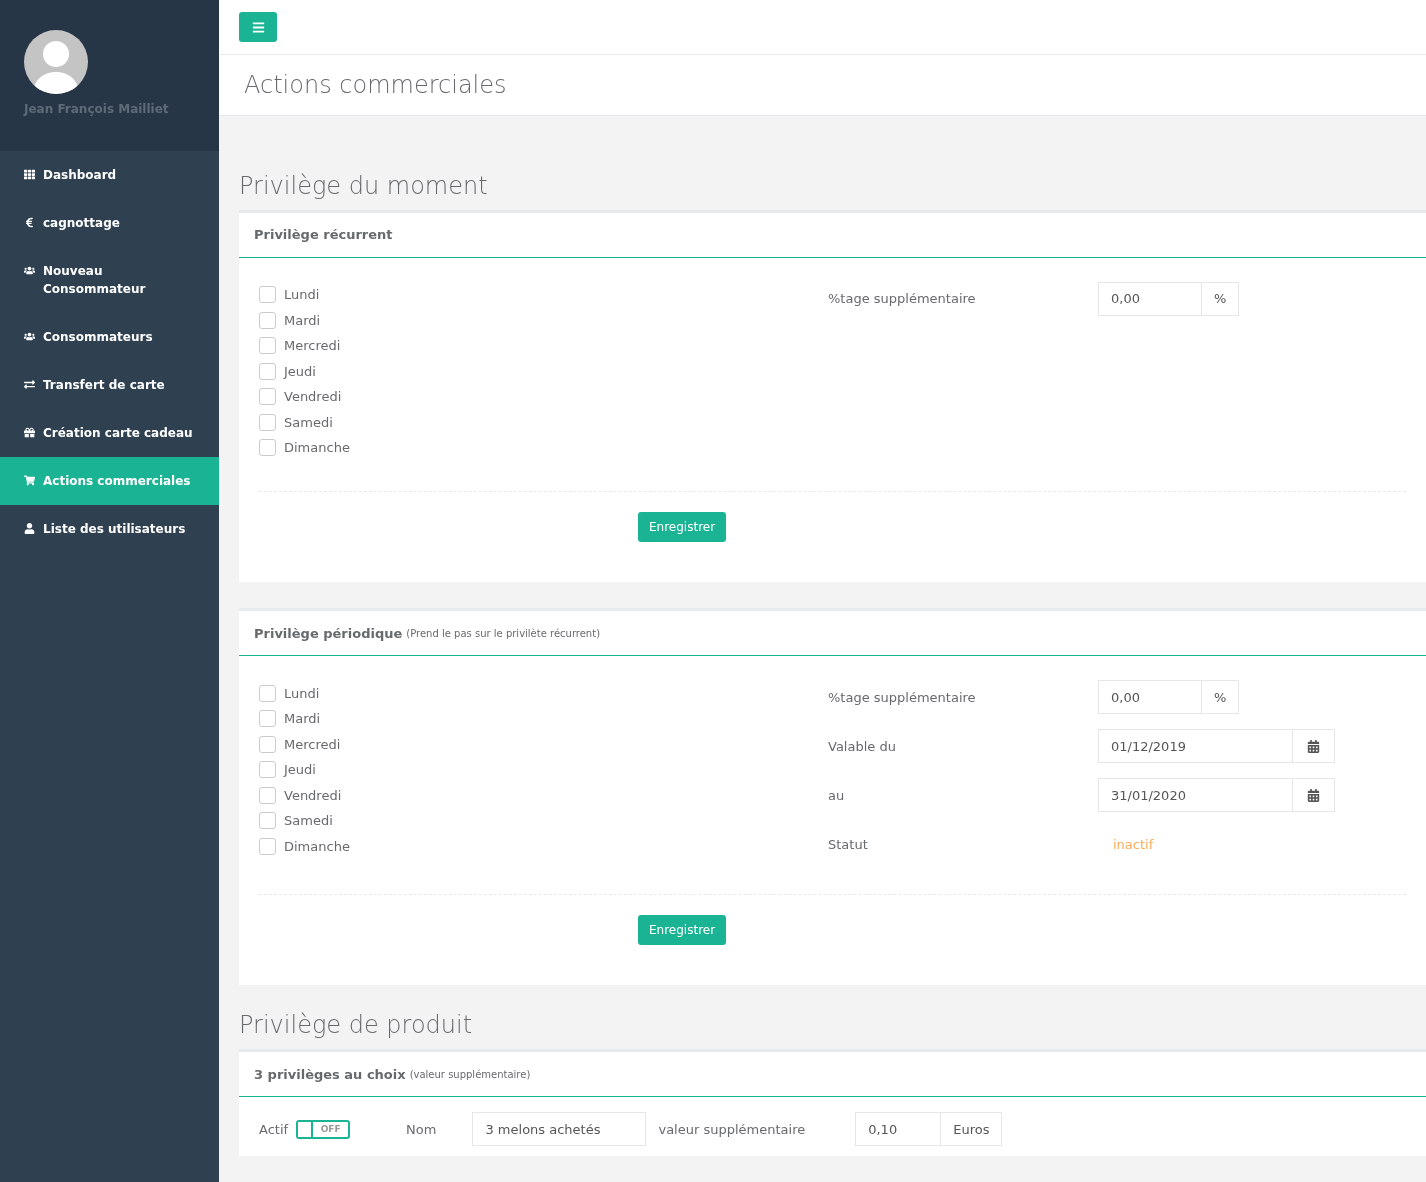 This screenshot has width=1426, height=1182. What do you see at coordinates (1195, 746) in the screenshot?
I see `date-input: 01/12/2019` at bounding box center [1195, 746].